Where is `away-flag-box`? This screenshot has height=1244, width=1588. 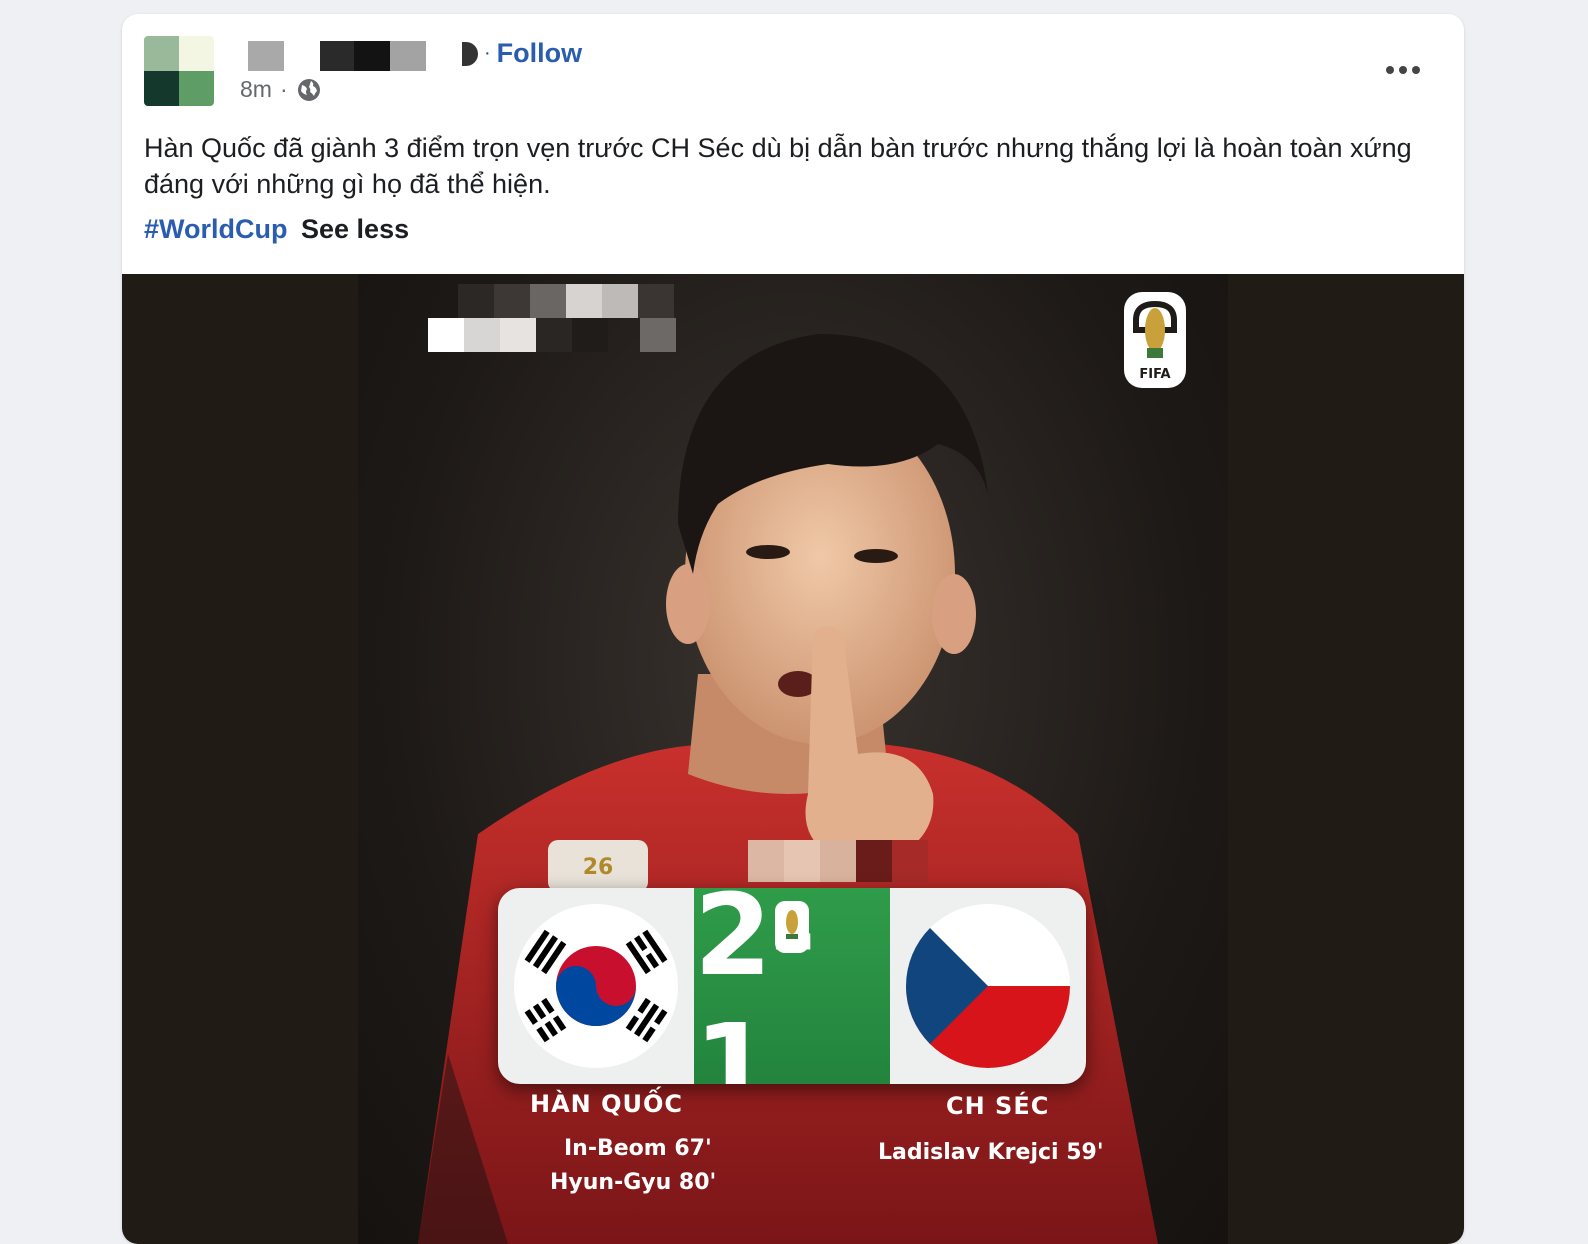 away-flag-box is located at coordinates (988, 986).